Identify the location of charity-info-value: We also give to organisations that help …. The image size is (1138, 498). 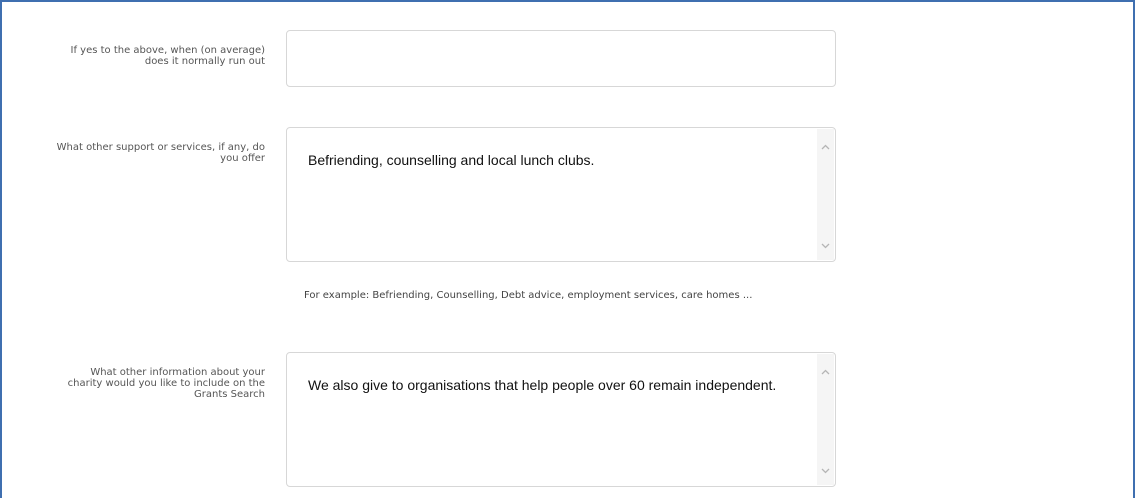
(542, 385).